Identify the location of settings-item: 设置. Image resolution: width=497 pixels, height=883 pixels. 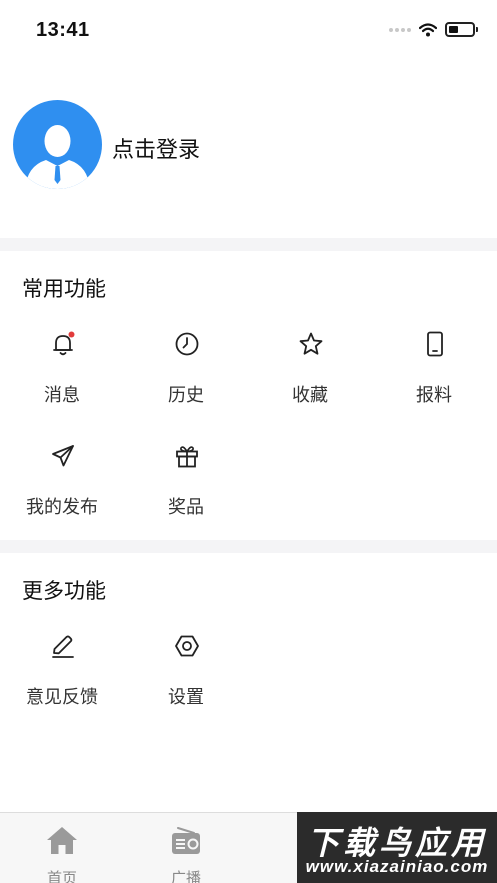
(186, 678).